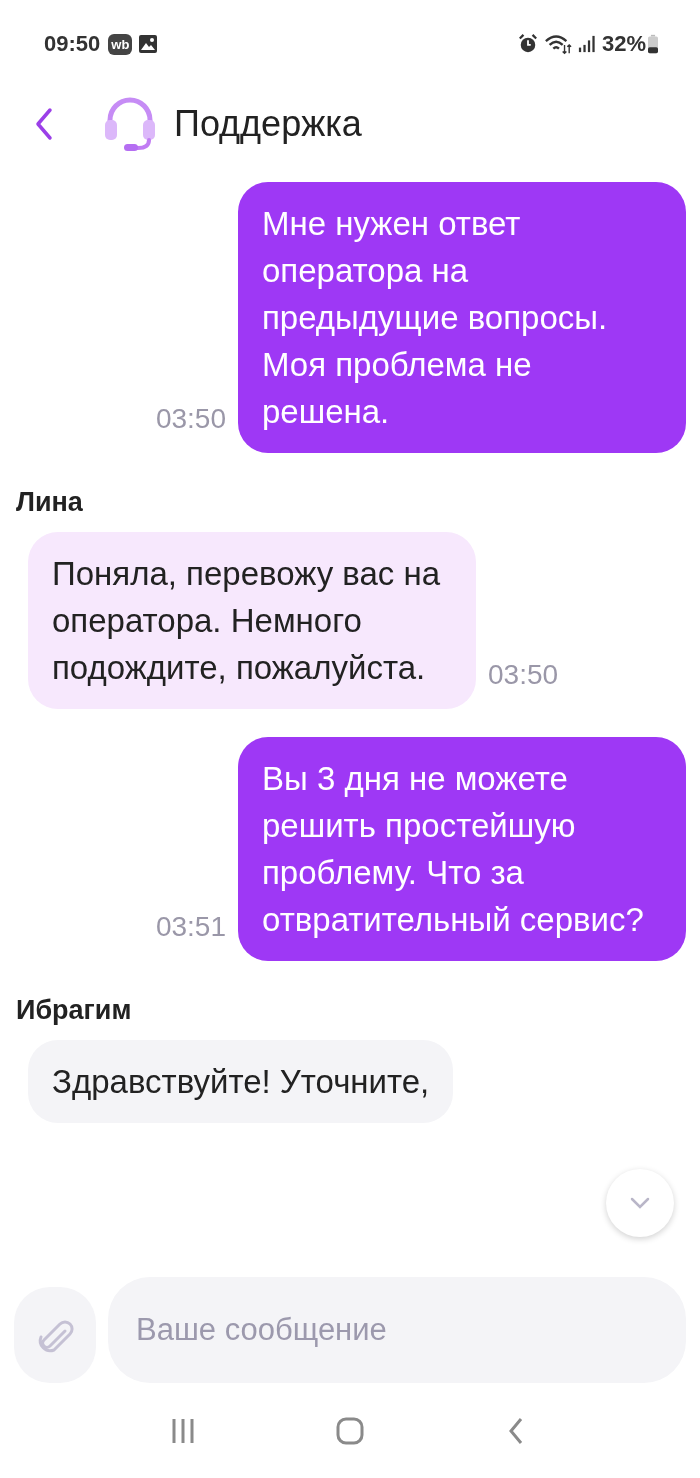  Describe the element at coordinates (55, 1335) in the screenshot. I see `attach-button` at that location.